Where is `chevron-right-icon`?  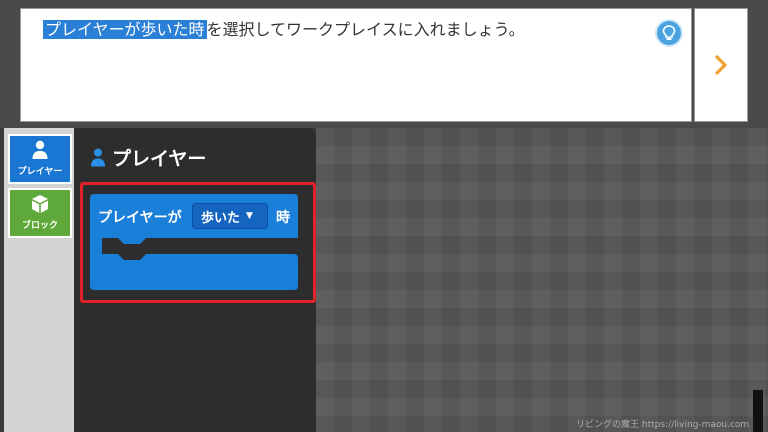 chevron-right-icon is located at coordinates (721, 65).